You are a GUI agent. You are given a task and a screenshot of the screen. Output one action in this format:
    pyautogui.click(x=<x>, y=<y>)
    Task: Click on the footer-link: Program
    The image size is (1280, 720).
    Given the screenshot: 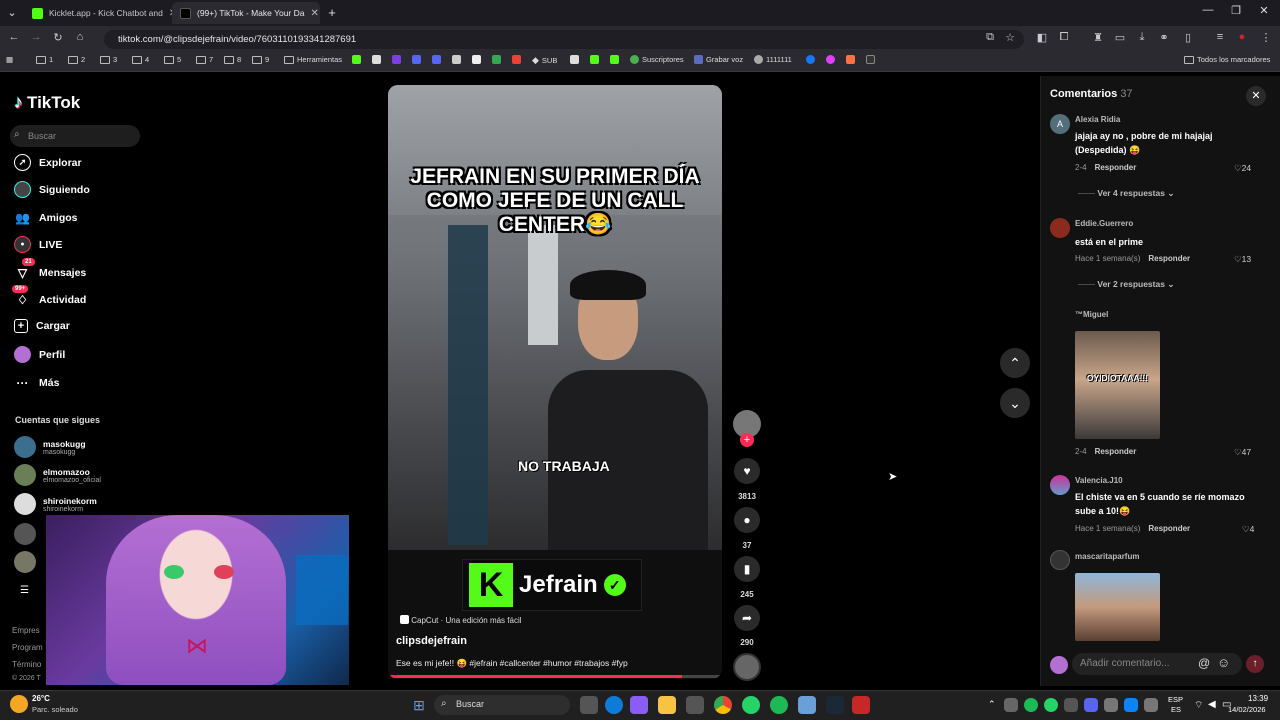 What is the action you would take?
    pyautogui.click(x=27, y=647)
    